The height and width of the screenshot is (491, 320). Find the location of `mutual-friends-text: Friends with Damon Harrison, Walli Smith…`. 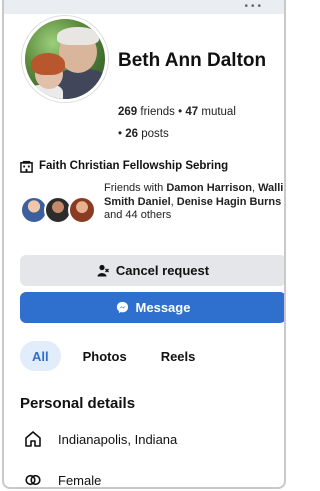

mutual-friends-text: Friends with Damon Harrison, Walli Smith… is located at coordinates (194, 201).